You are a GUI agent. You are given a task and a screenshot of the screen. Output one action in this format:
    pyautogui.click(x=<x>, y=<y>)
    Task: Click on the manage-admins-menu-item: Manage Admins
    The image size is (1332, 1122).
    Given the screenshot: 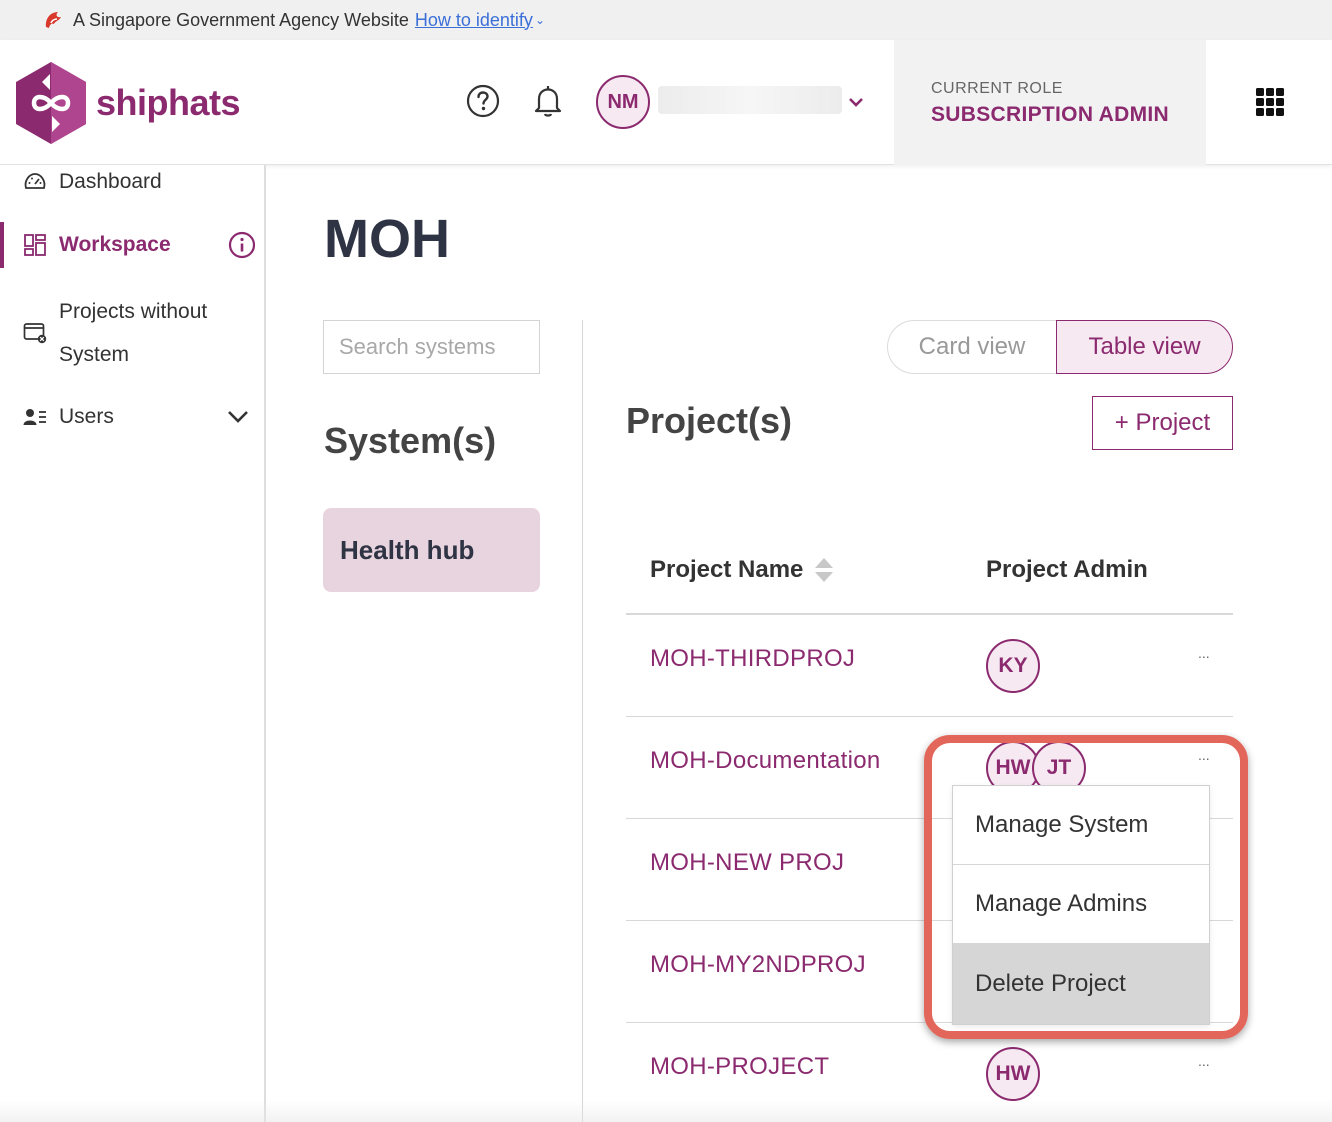 What is the action you would take?
    pyautogui.click(x=1081, y=904)
    